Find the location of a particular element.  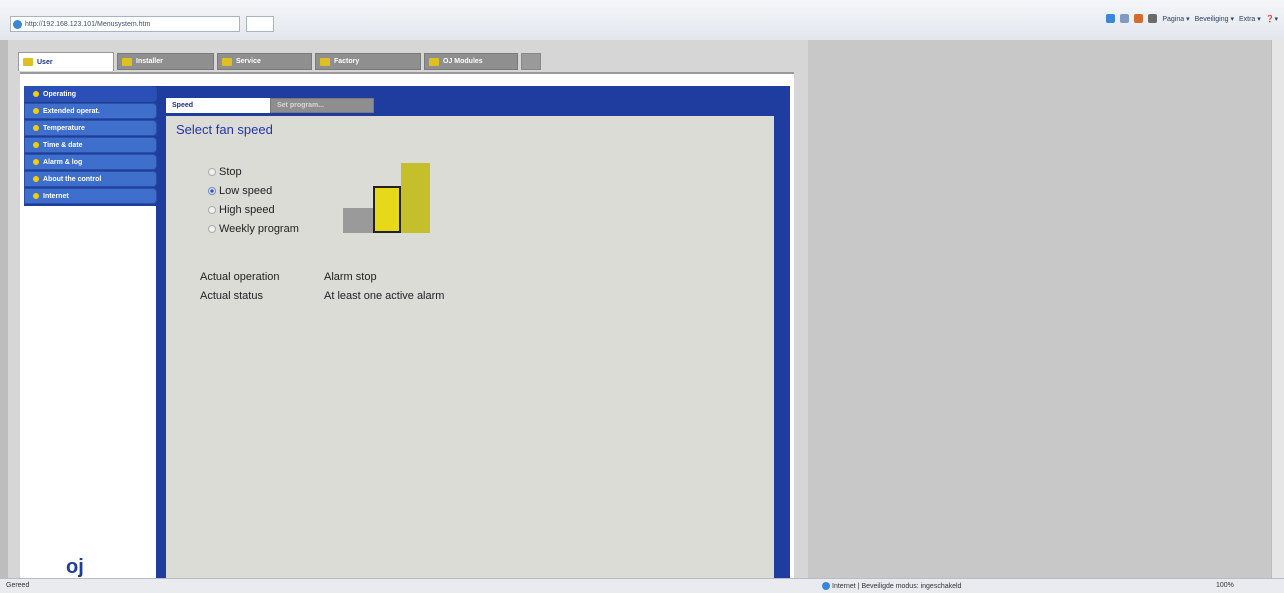

tab-installer: Installer is located at coordinates (165, 61).